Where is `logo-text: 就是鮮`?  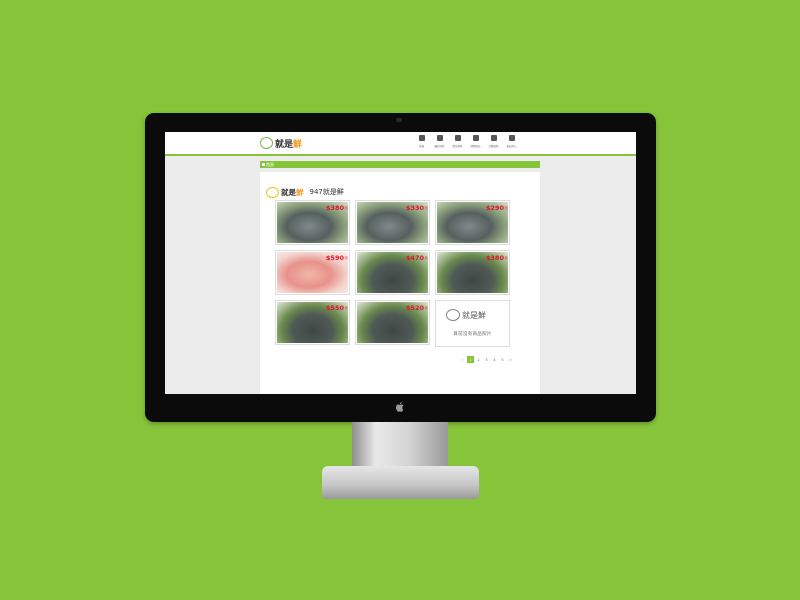 logo-text: 就是鮮 is located at coordinates (288, 143).